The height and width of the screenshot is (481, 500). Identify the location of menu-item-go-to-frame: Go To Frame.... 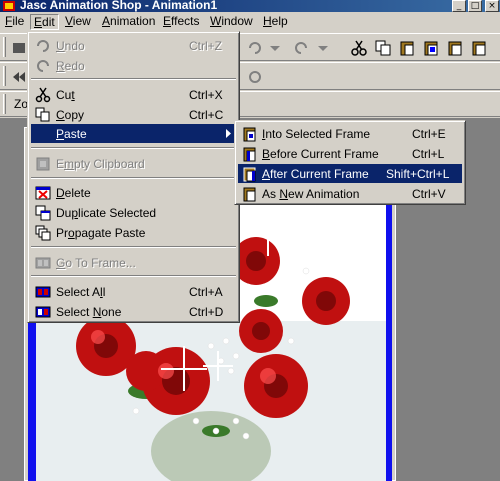
(133, 262).